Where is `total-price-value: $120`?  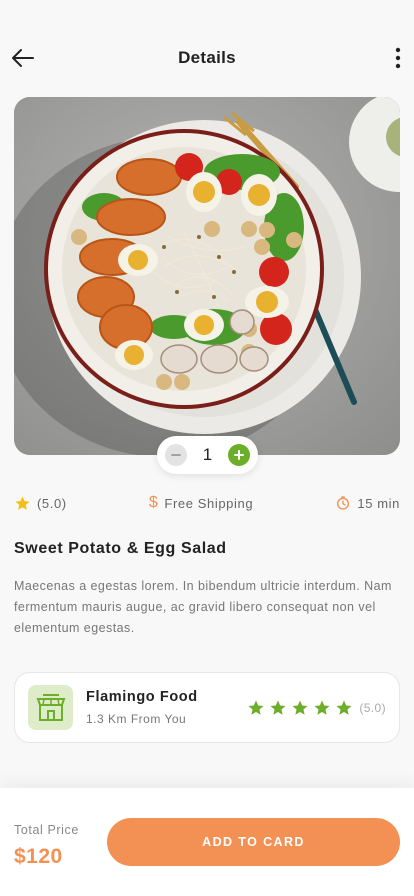
total-price-value: $120 is located at coordinates (38, 856).